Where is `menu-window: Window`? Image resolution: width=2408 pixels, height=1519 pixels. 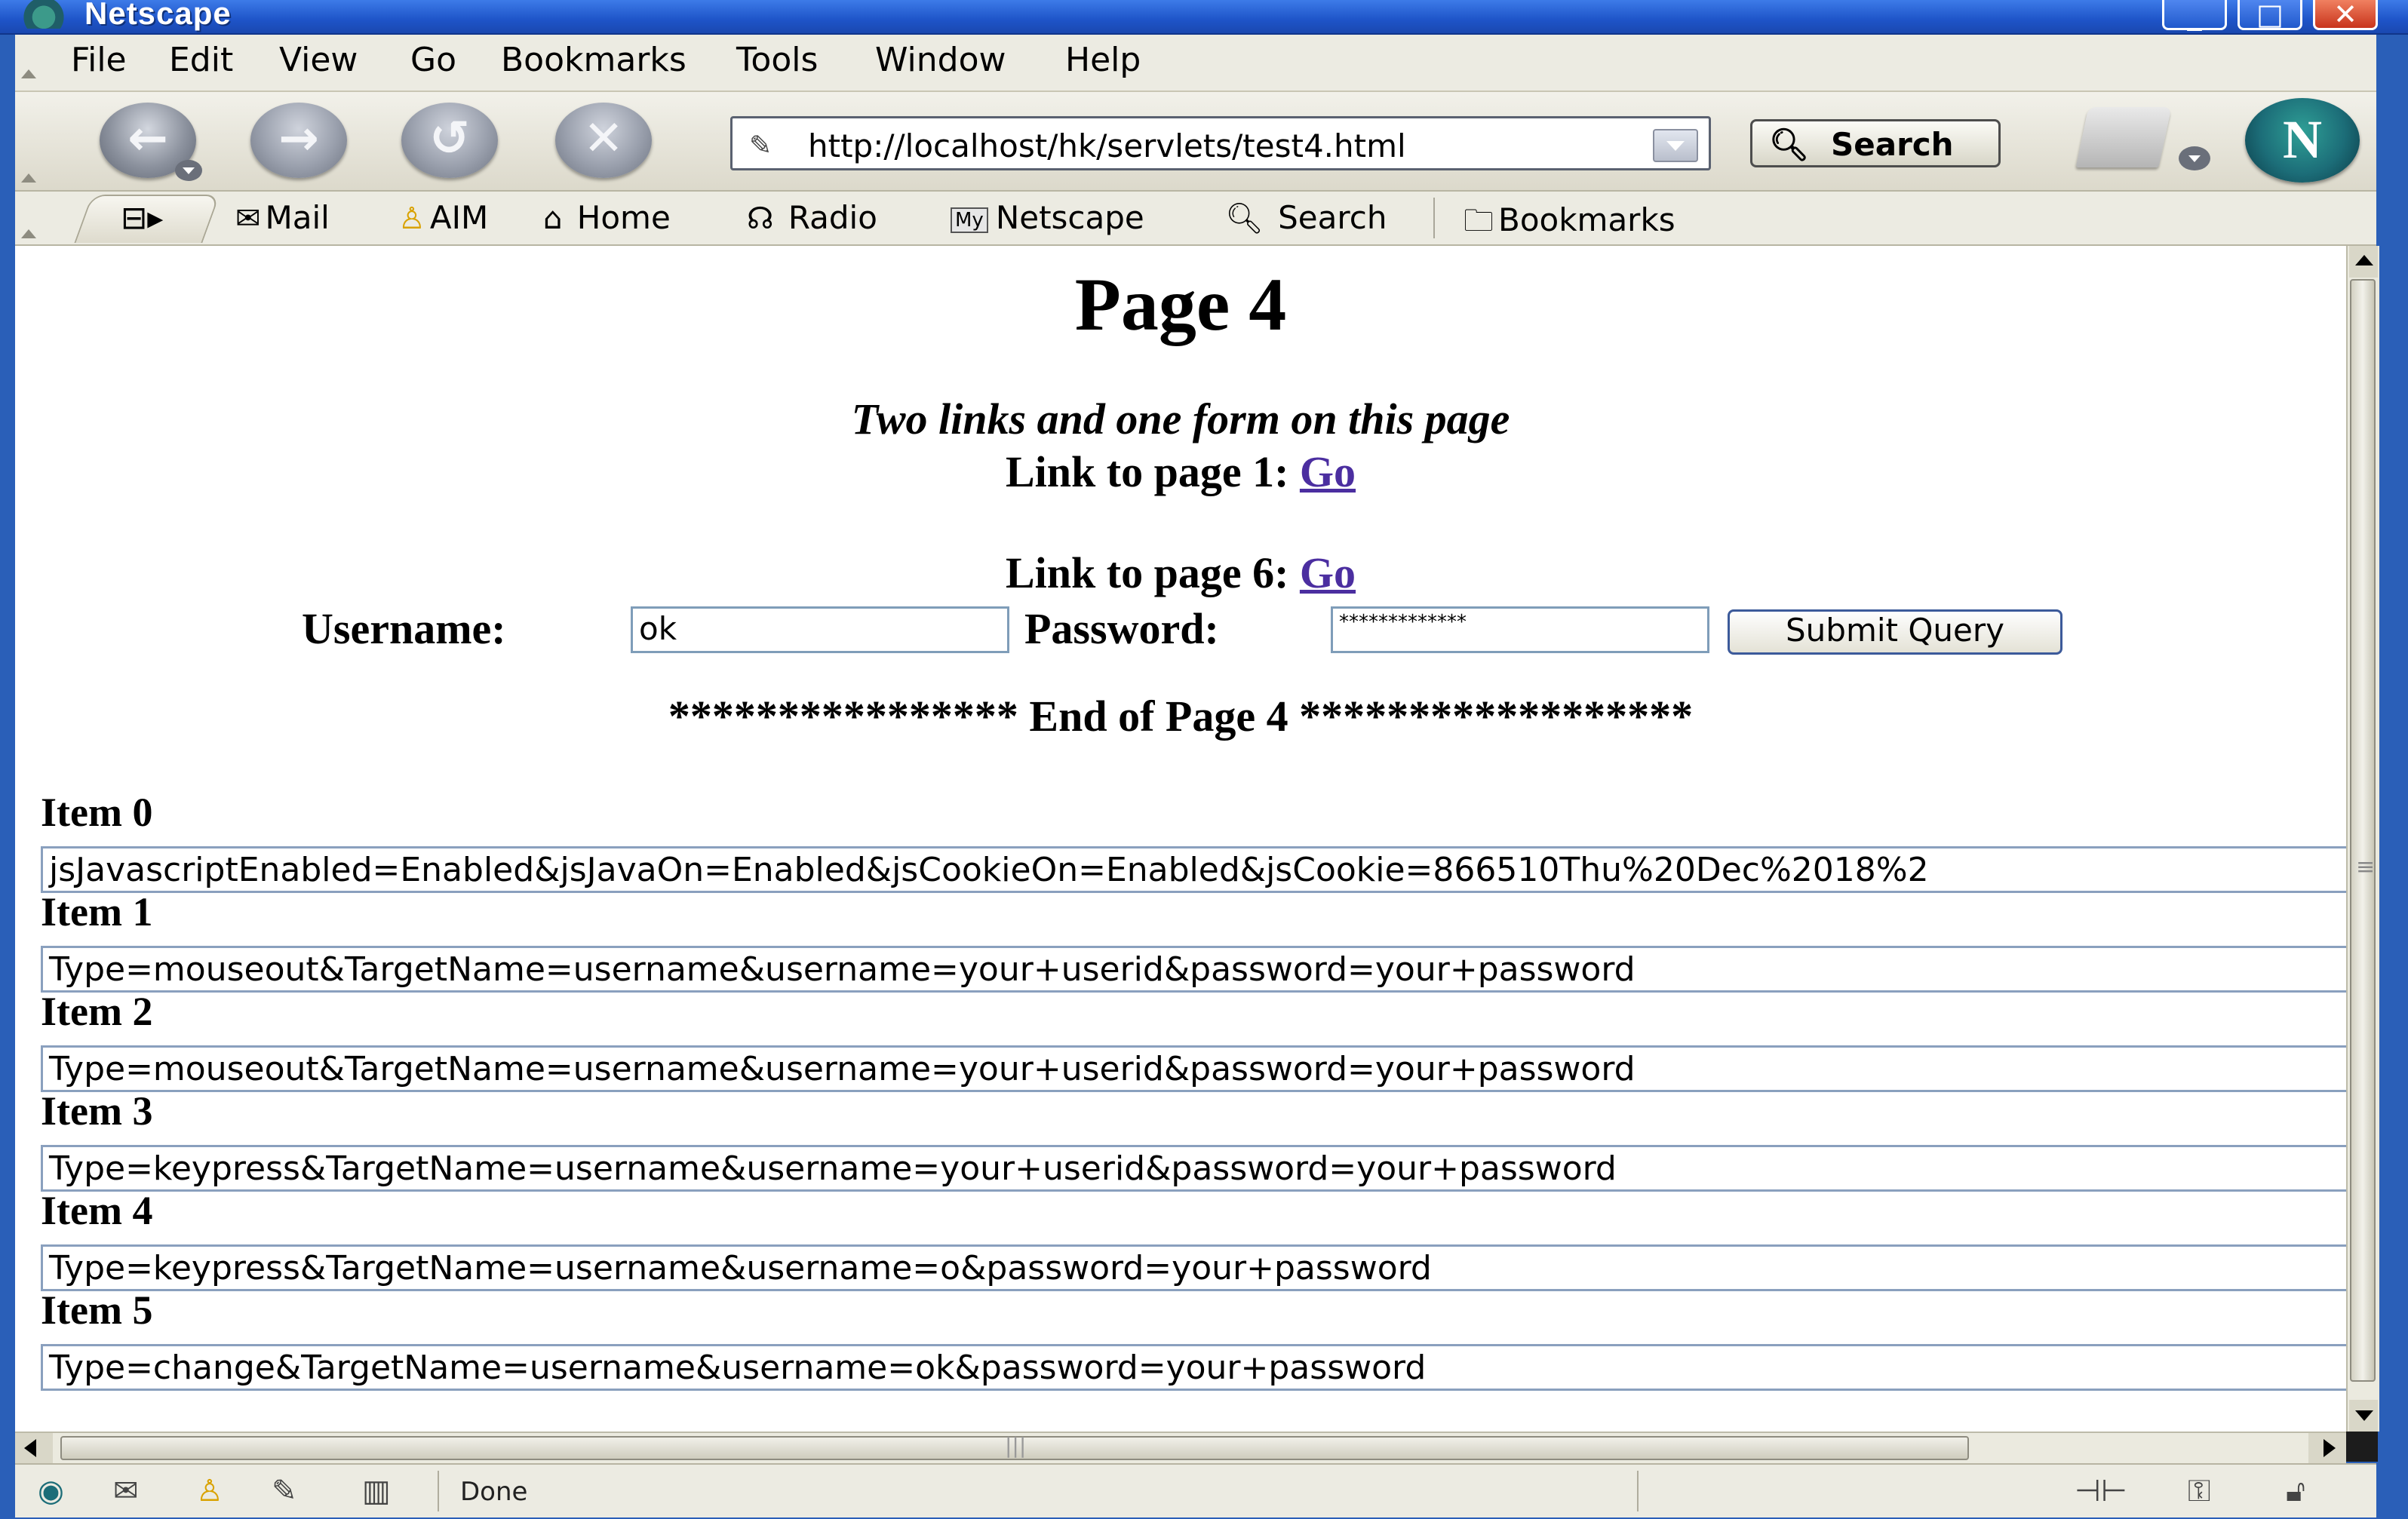
menu-window: Window is located at coordinates (940, 60).